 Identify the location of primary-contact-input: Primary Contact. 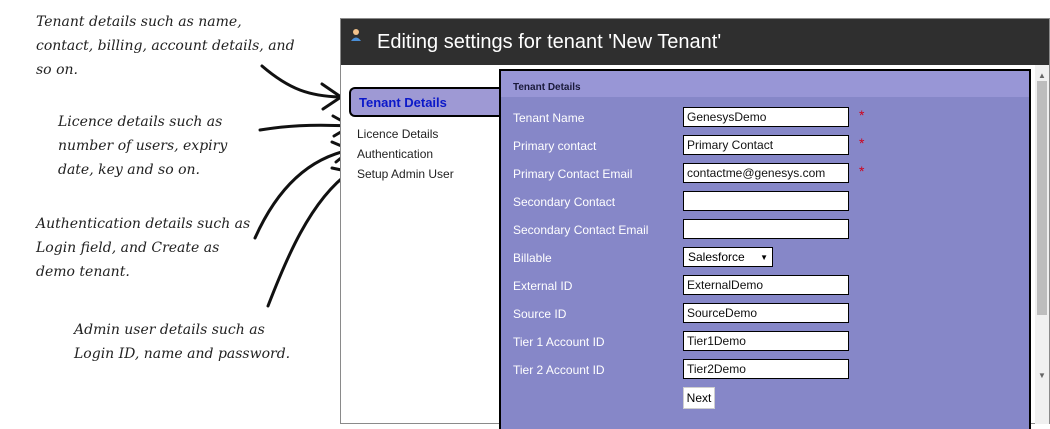
(766, 145).